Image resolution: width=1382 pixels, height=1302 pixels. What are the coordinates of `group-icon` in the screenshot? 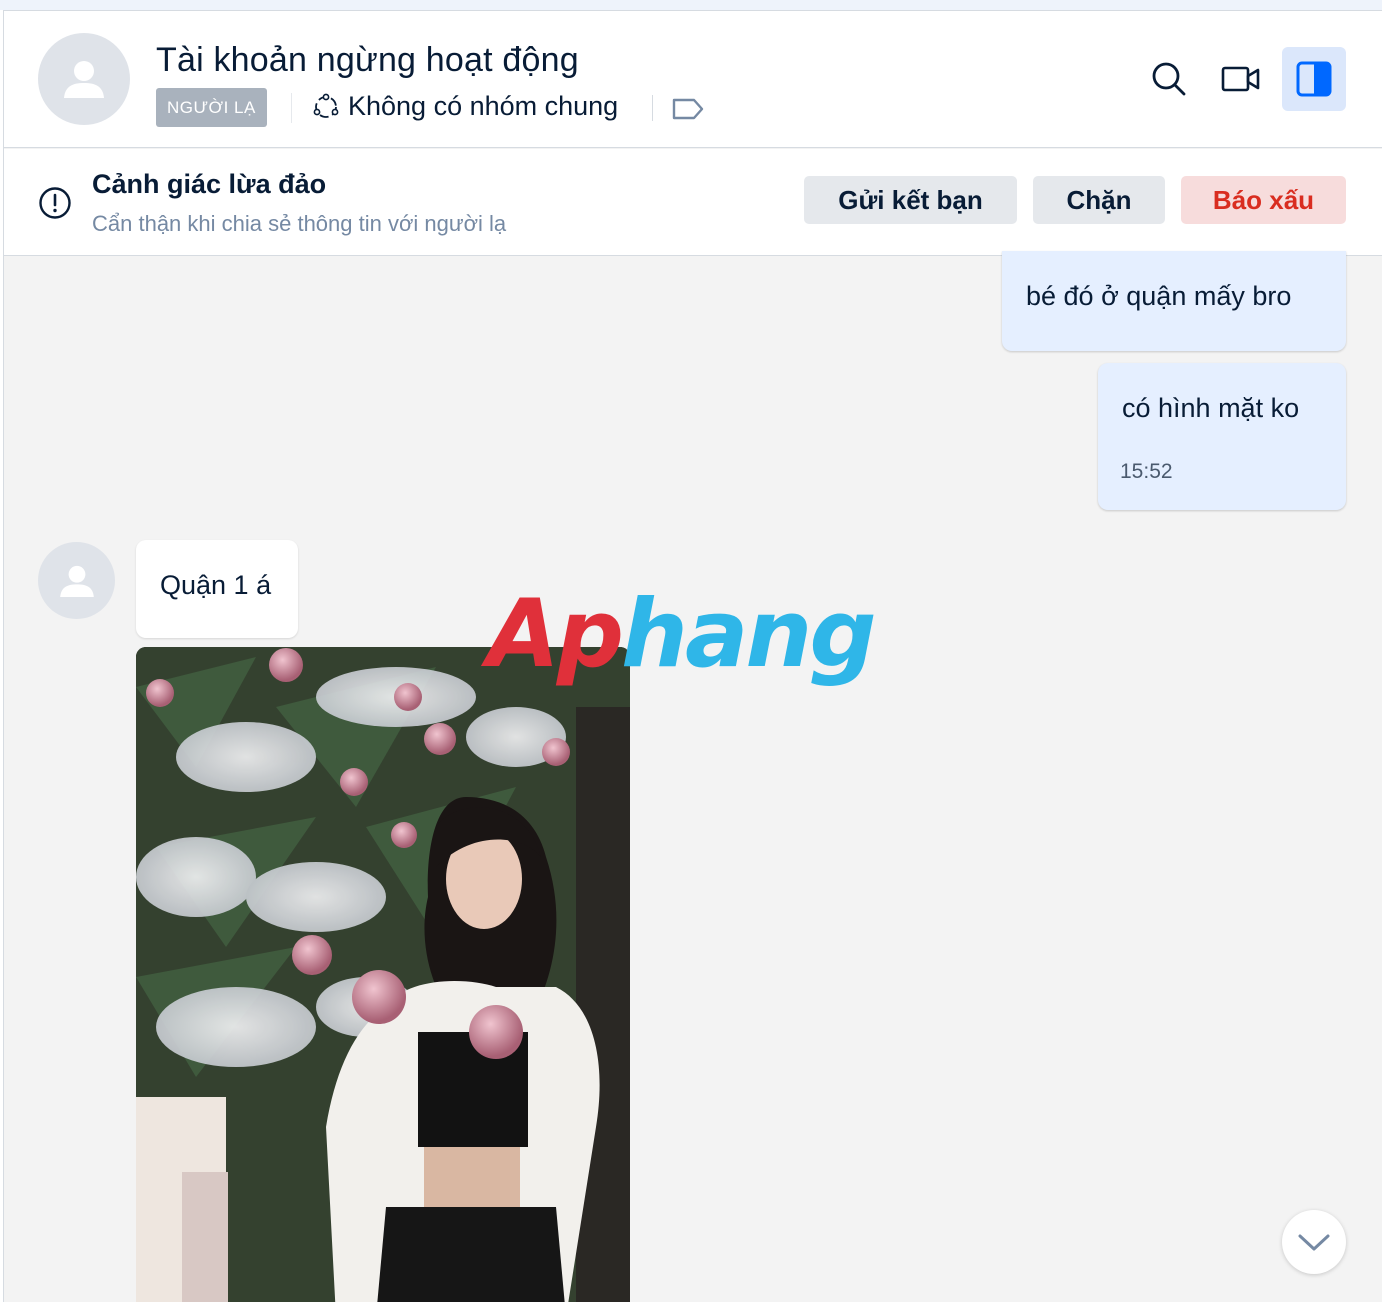 It's located at (326, 105).